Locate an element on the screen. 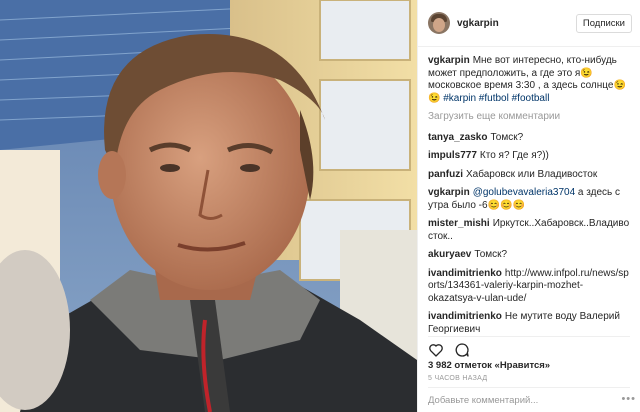 The height and width of the screenshot is (412, 640). comment-username: tanya_zasko is located at coordinates (457, 137).